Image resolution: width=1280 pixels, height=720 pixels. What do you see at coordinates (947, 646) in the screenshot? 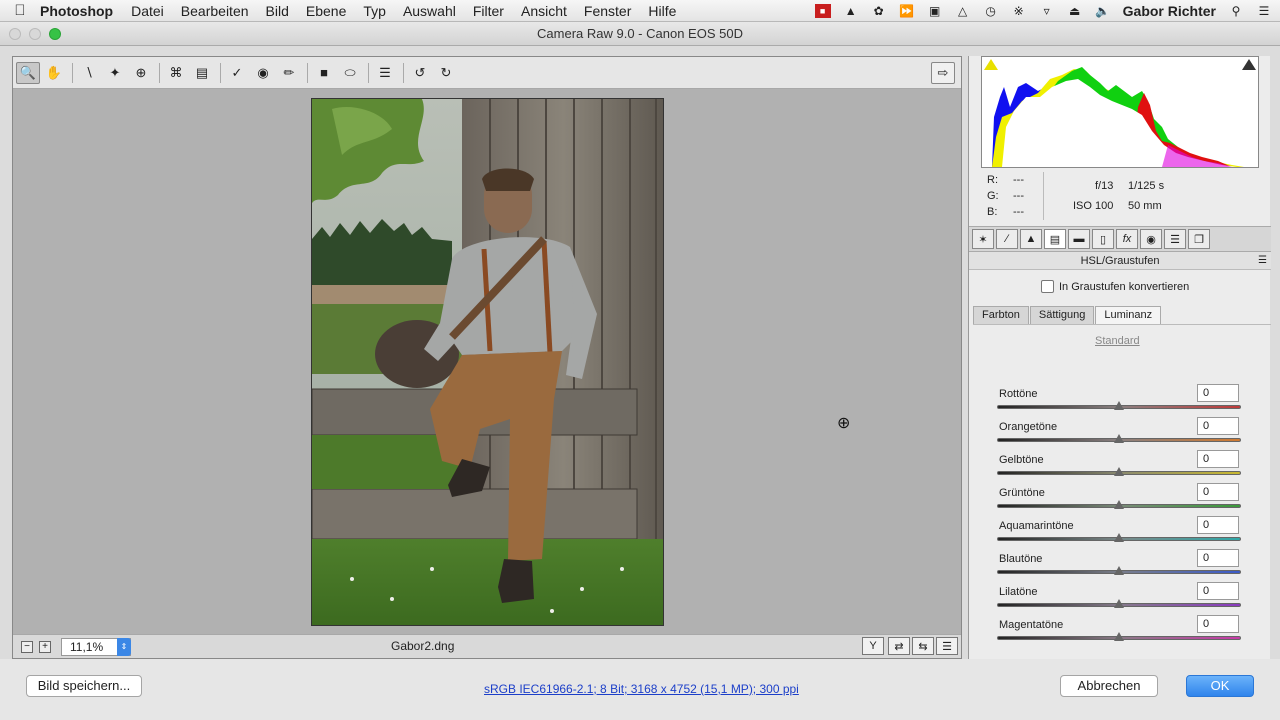
I see `preview-preferences-icon: ☰` at bounding box center [947, 646].